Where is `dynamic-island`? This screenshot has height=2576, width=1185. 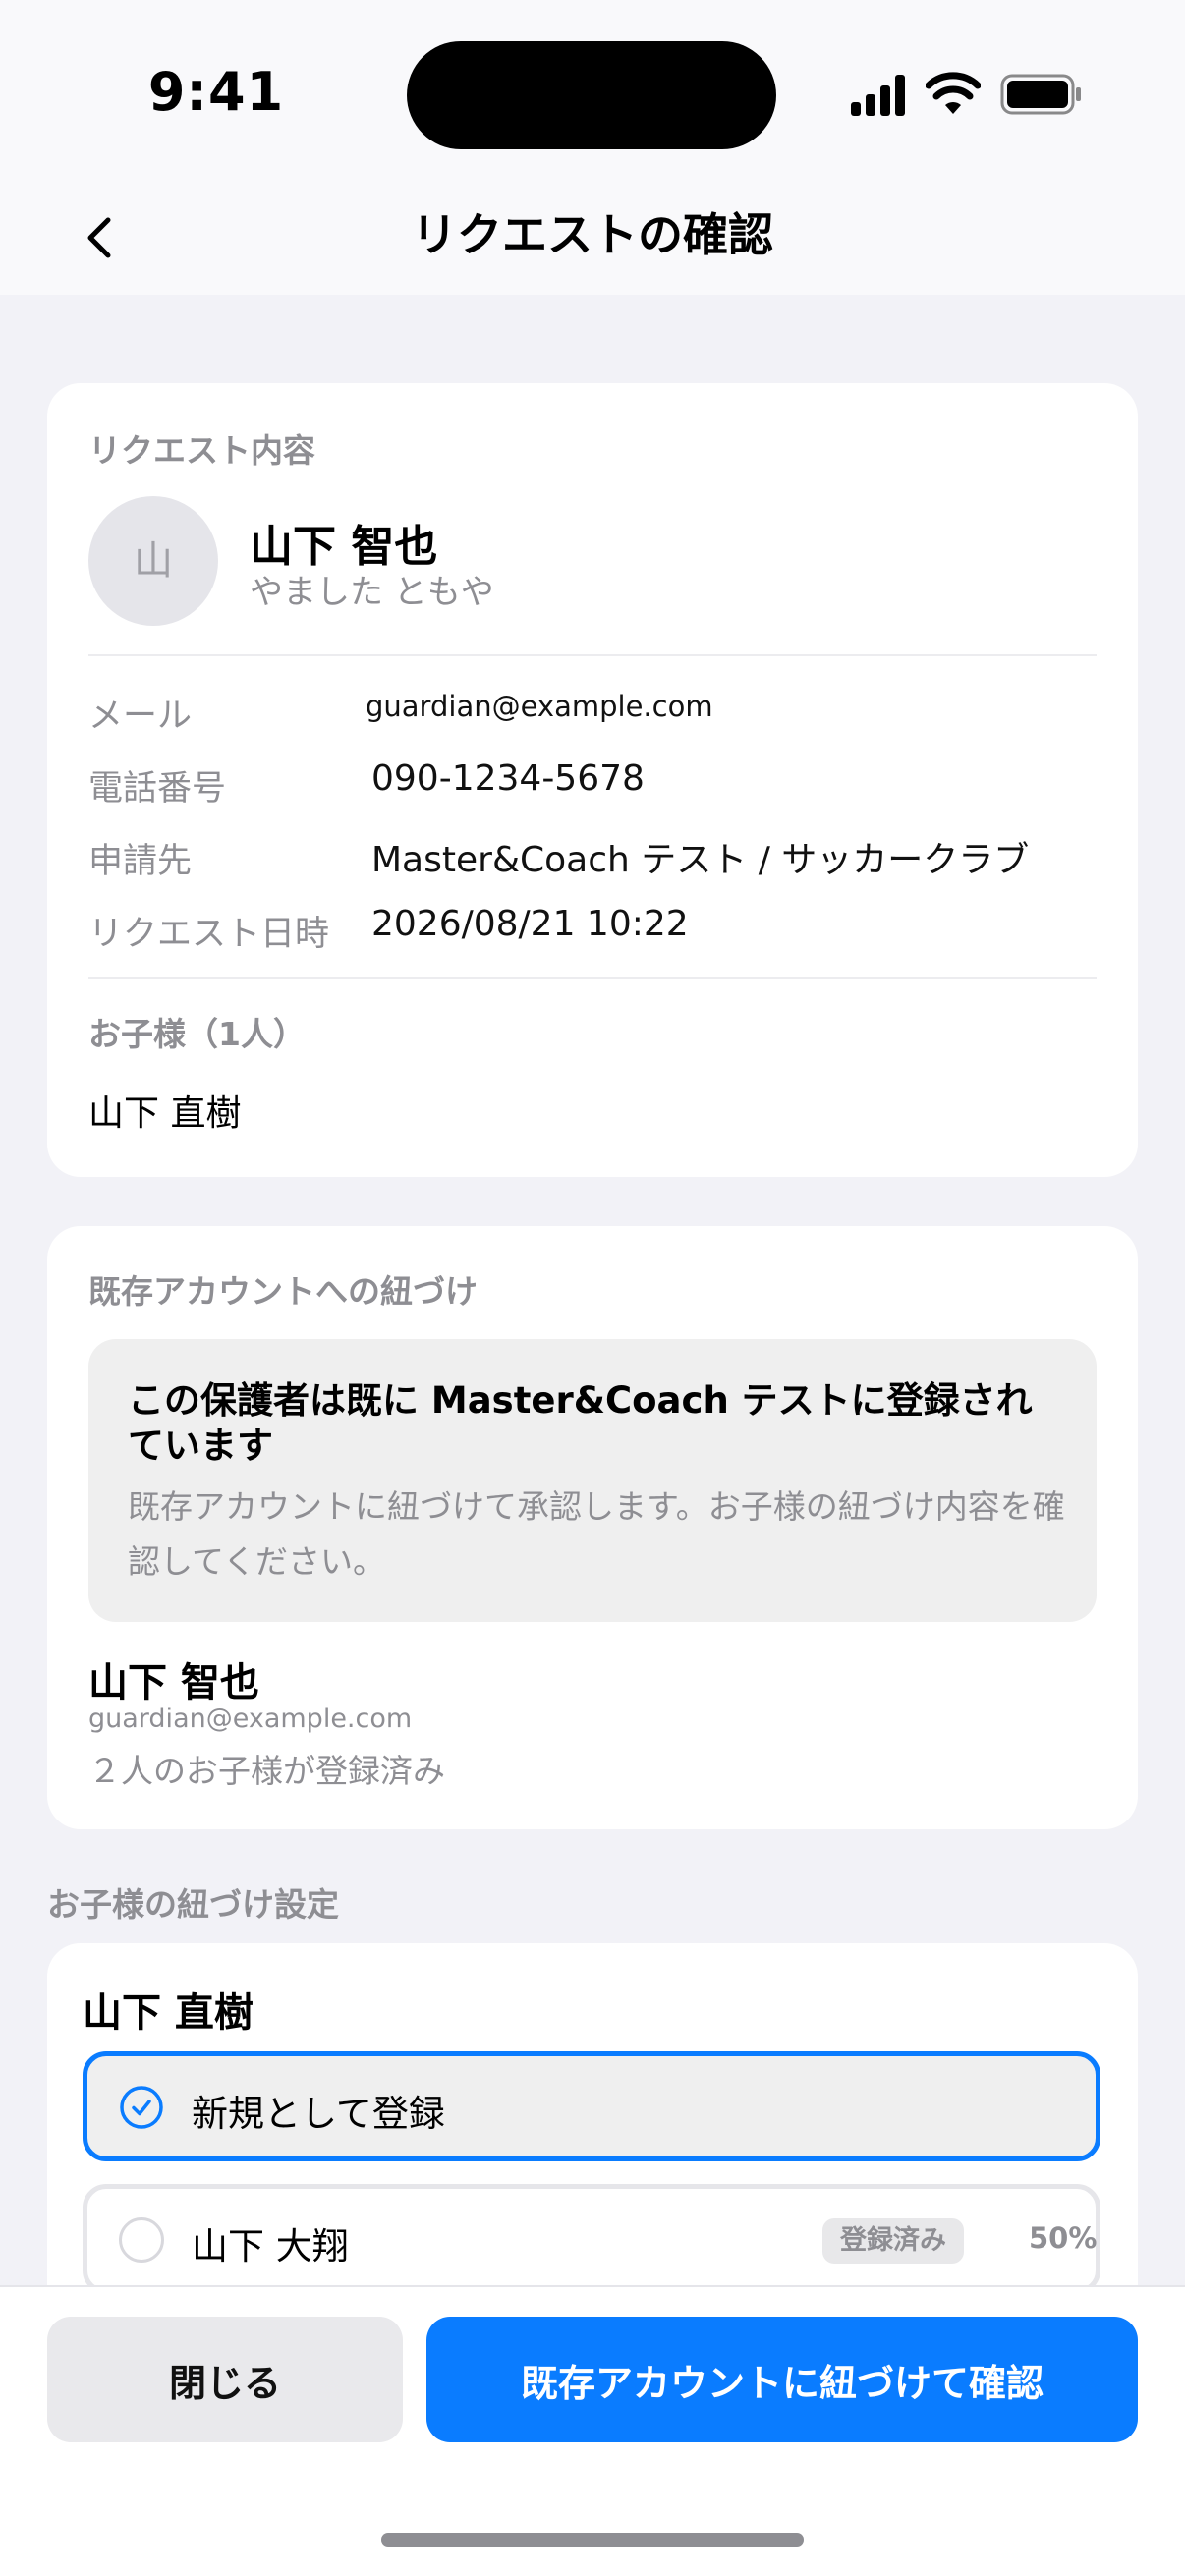
dynamic-island is located at coordinates (592, 95).